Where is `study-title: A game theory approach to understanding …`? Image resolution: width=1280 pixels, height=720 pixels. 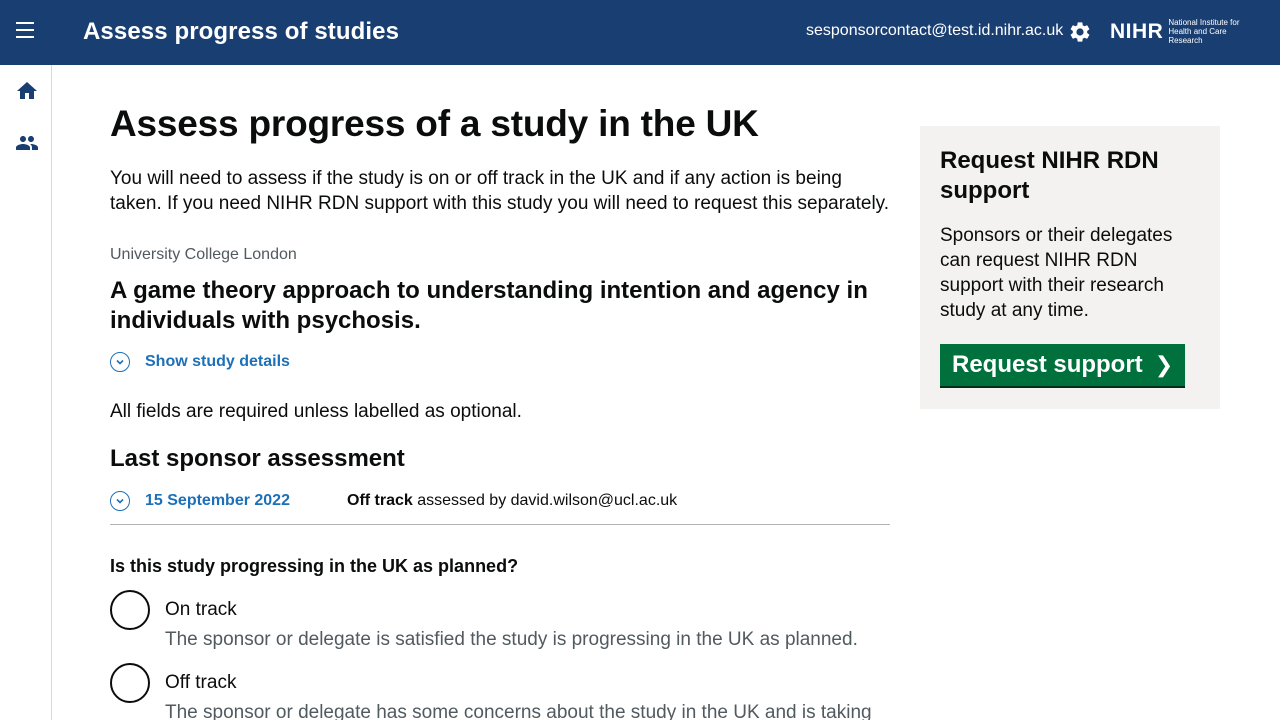 study-title: A game theory approach to understanding … is located at coordinates (489, 305).